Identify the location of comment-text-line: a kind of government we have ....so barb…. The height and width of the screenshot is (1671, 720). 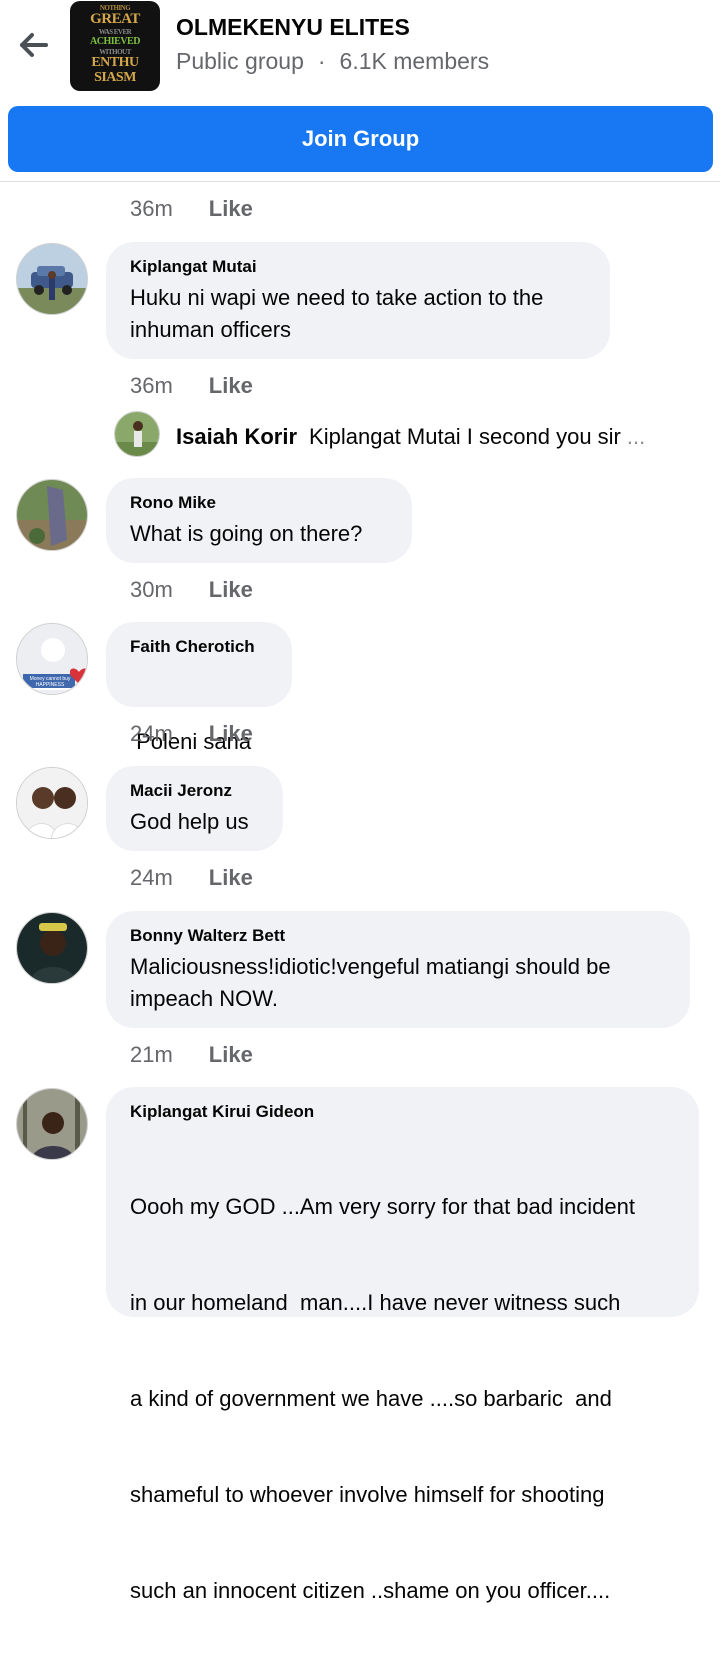
(371, 1398).